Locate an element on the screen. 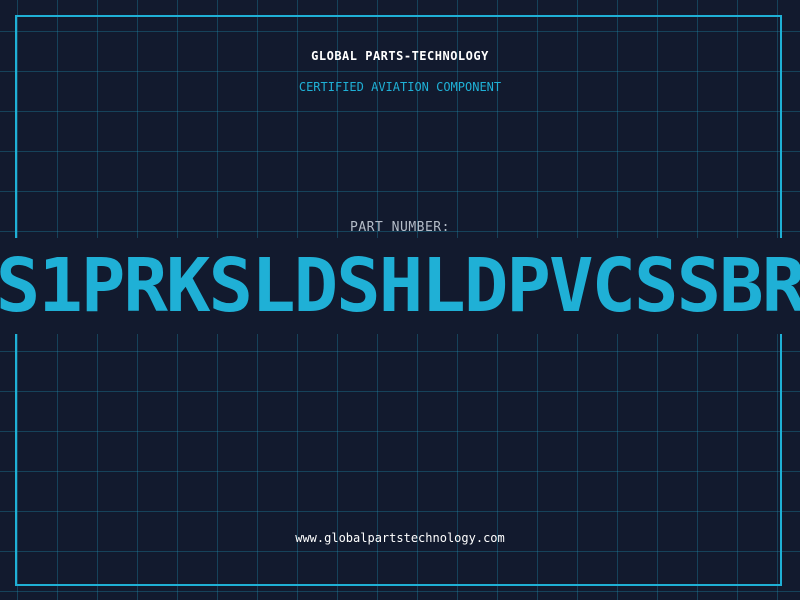 The width and height of the screenshot is (800, 600). brand-subtitle: CERTIFIED AVIATION COMPONENT is located at coordinates (400, 87).